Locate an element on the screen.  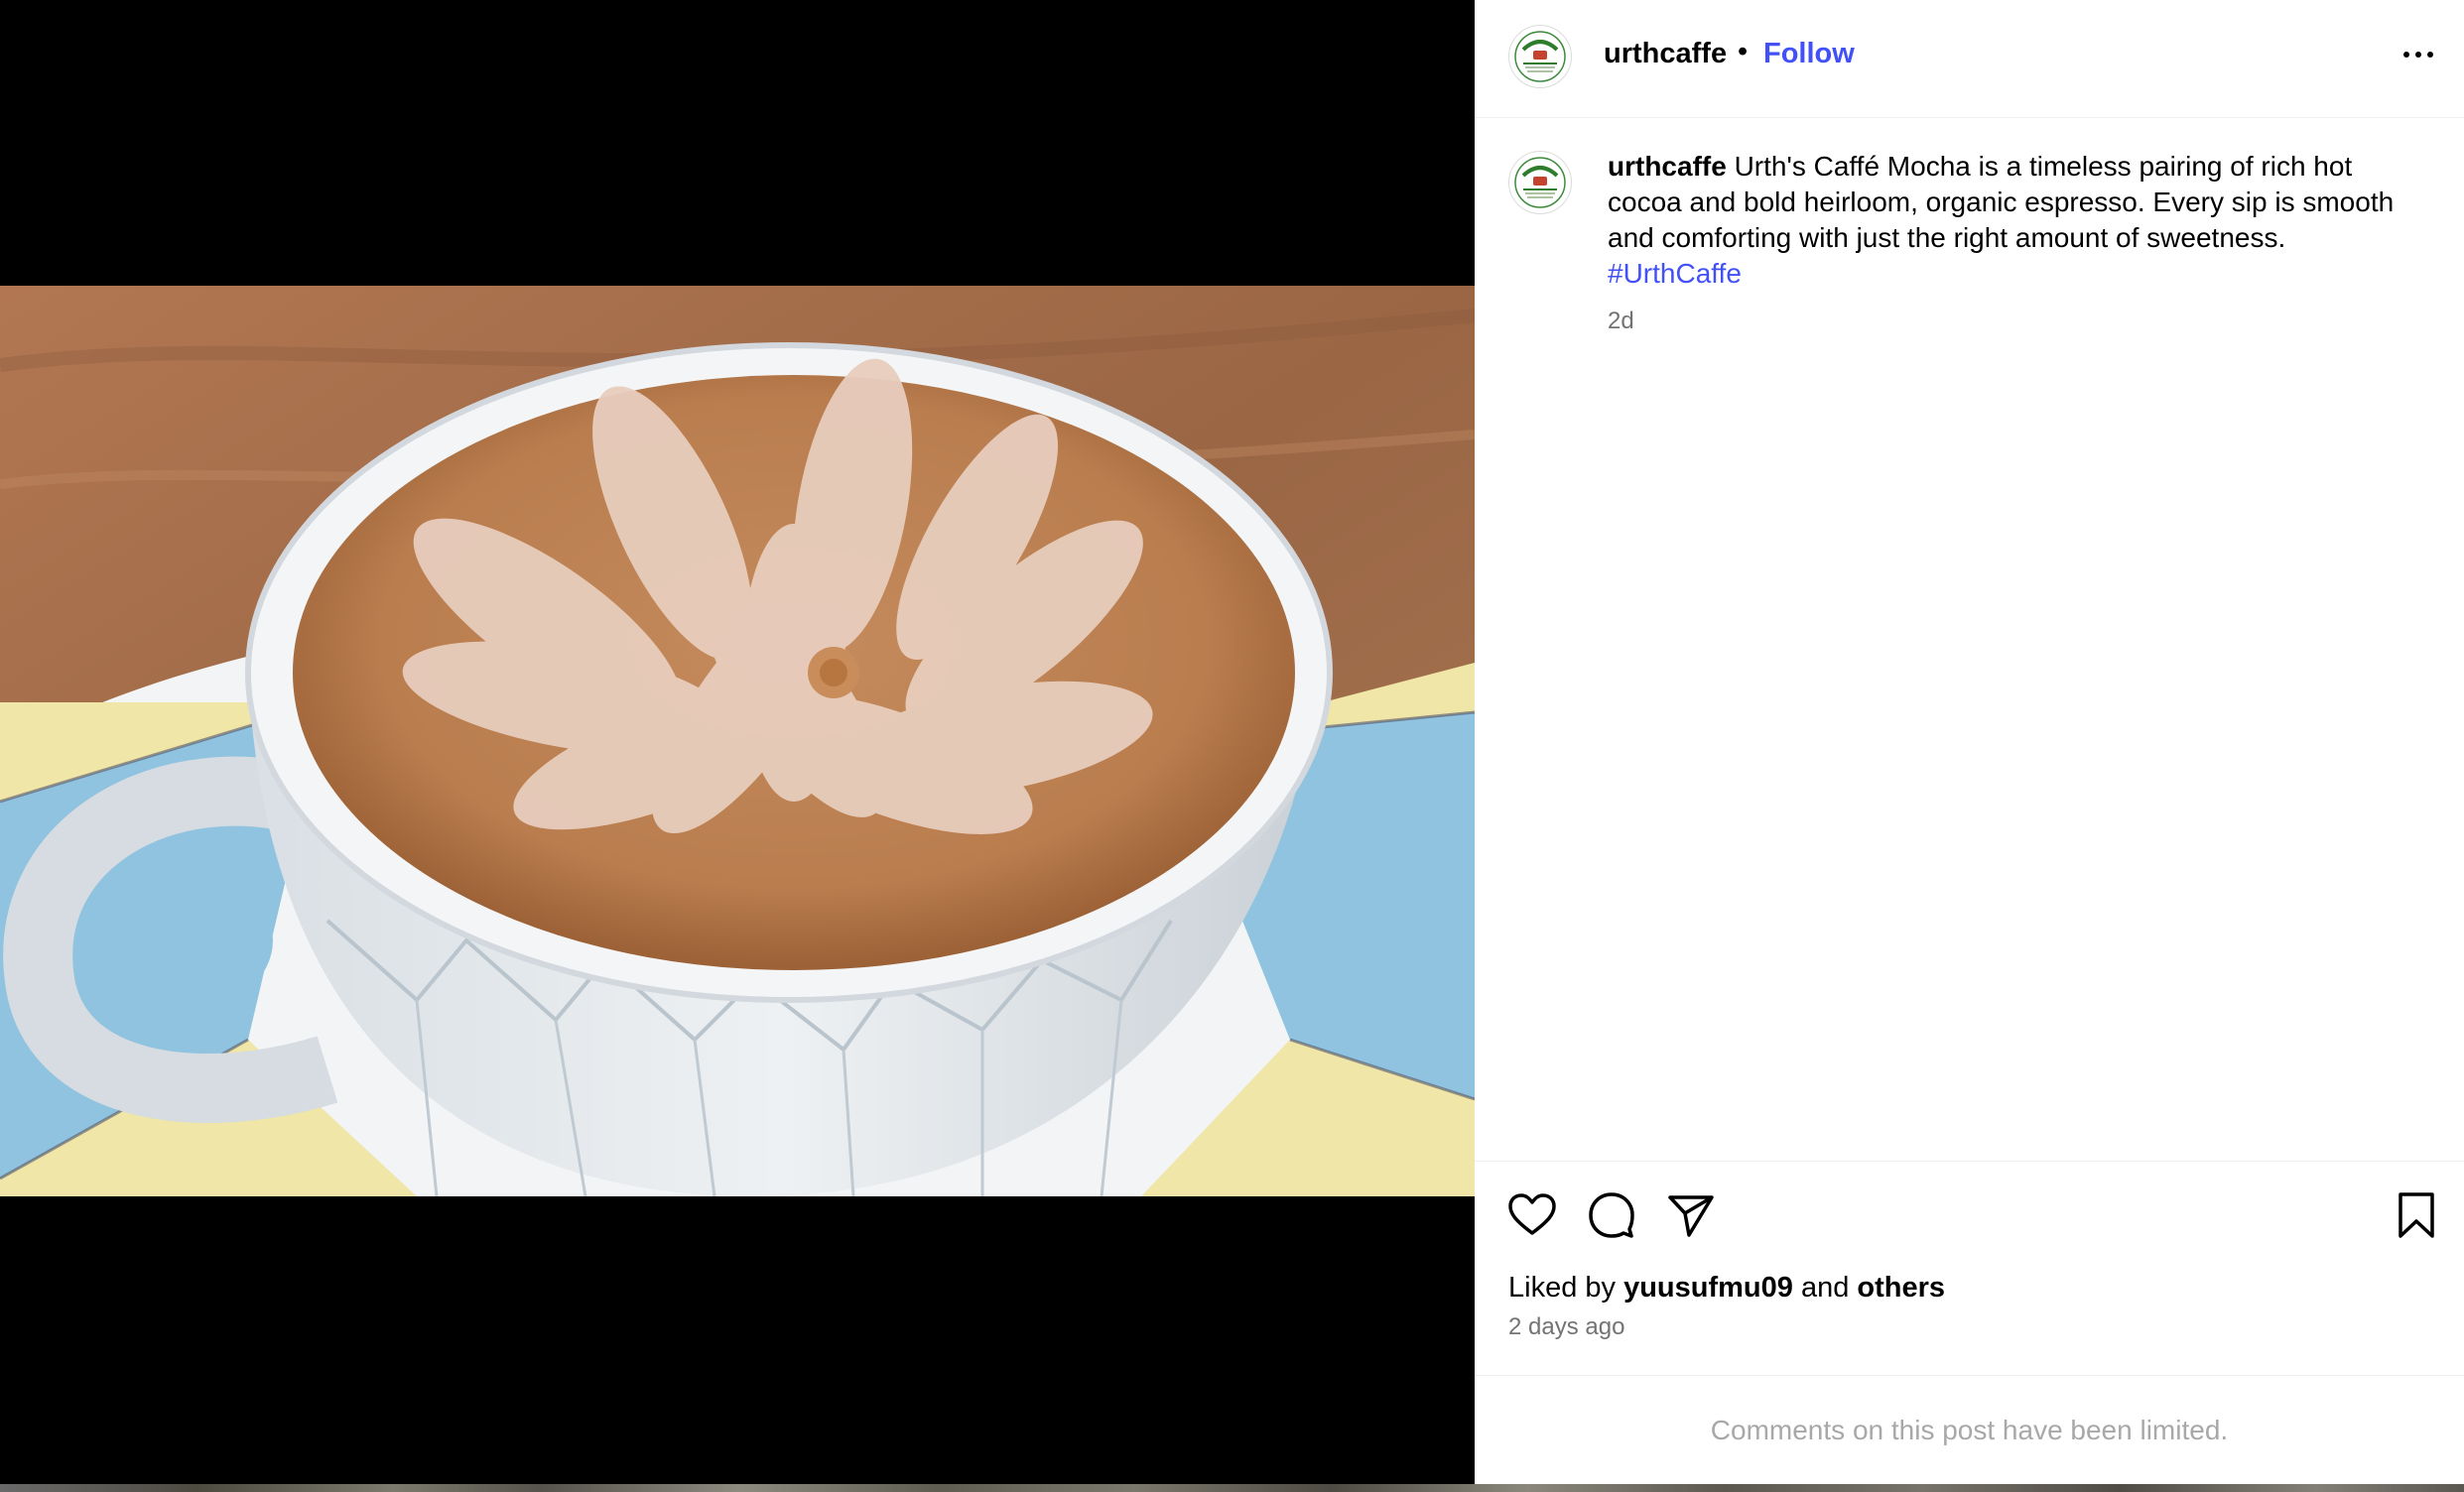
post-timestamp: 2 days ago is located at coordinates (1566, 1327).